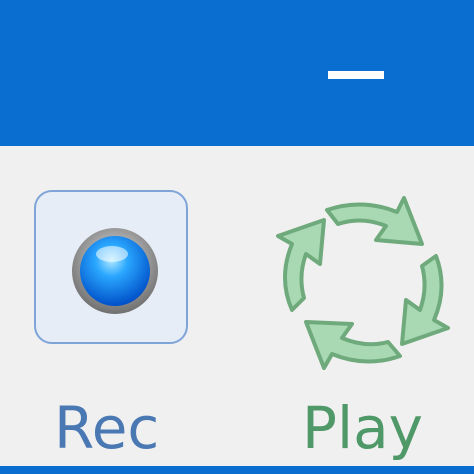  Describe the element at coordinates (115, 271) in the screenshot. I see `record-icon` at that location.